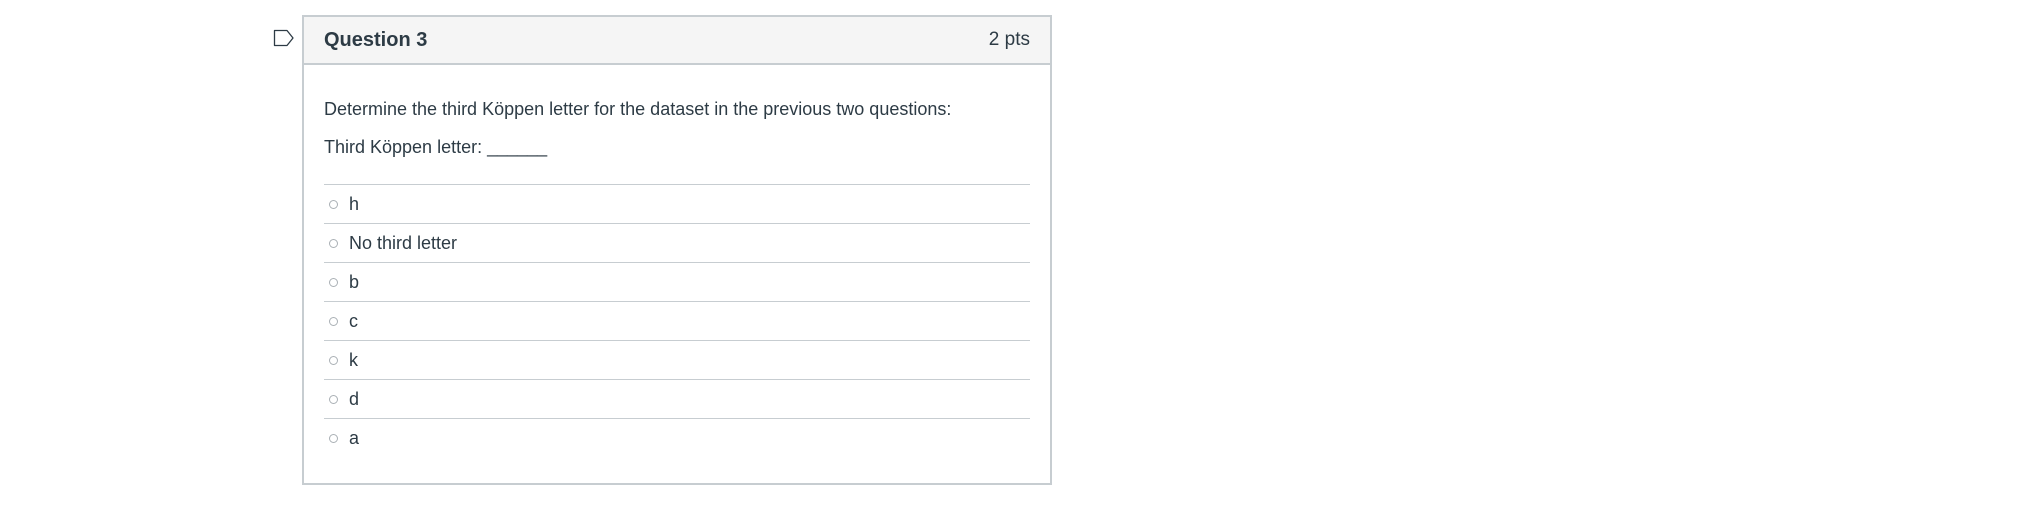 This screenshot has height=520, width=2018. What do you see at coordinates (677, 438) in the screenshot?
I see `answer-option: a` at bounding box center [677, 438].